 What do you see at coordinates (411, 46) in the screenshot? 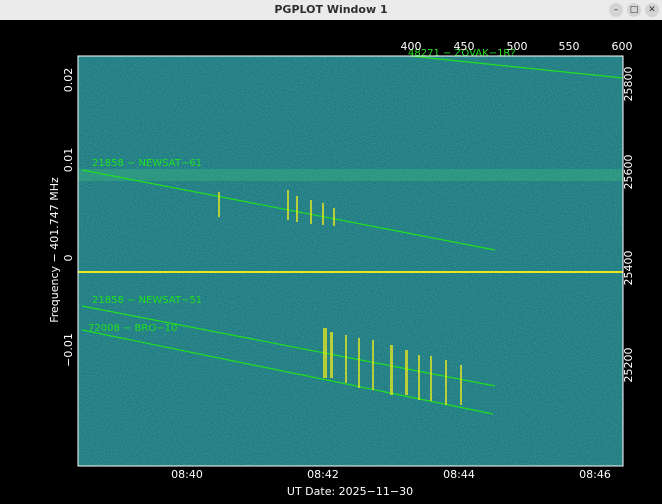
I see `top-tick-label: 400` at bounding box center [411, 46].